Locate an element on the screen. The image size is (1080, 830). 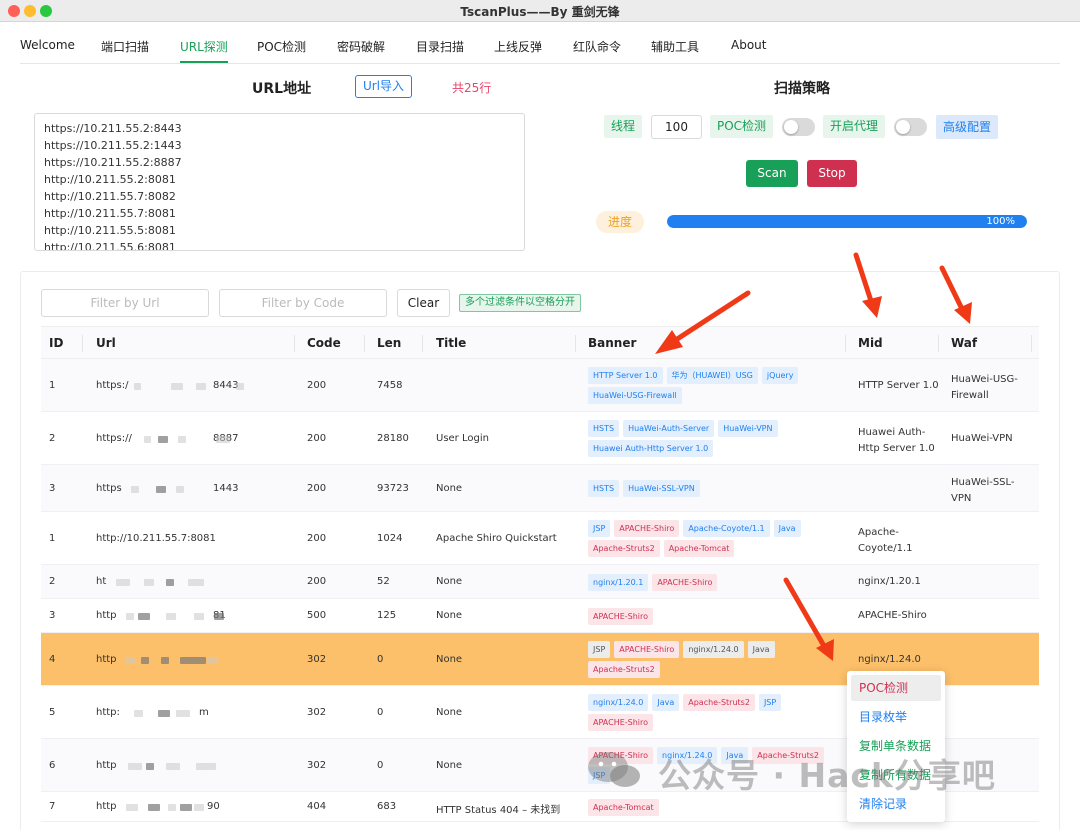
active-tab-indicator is located at coordinates (204, 62).